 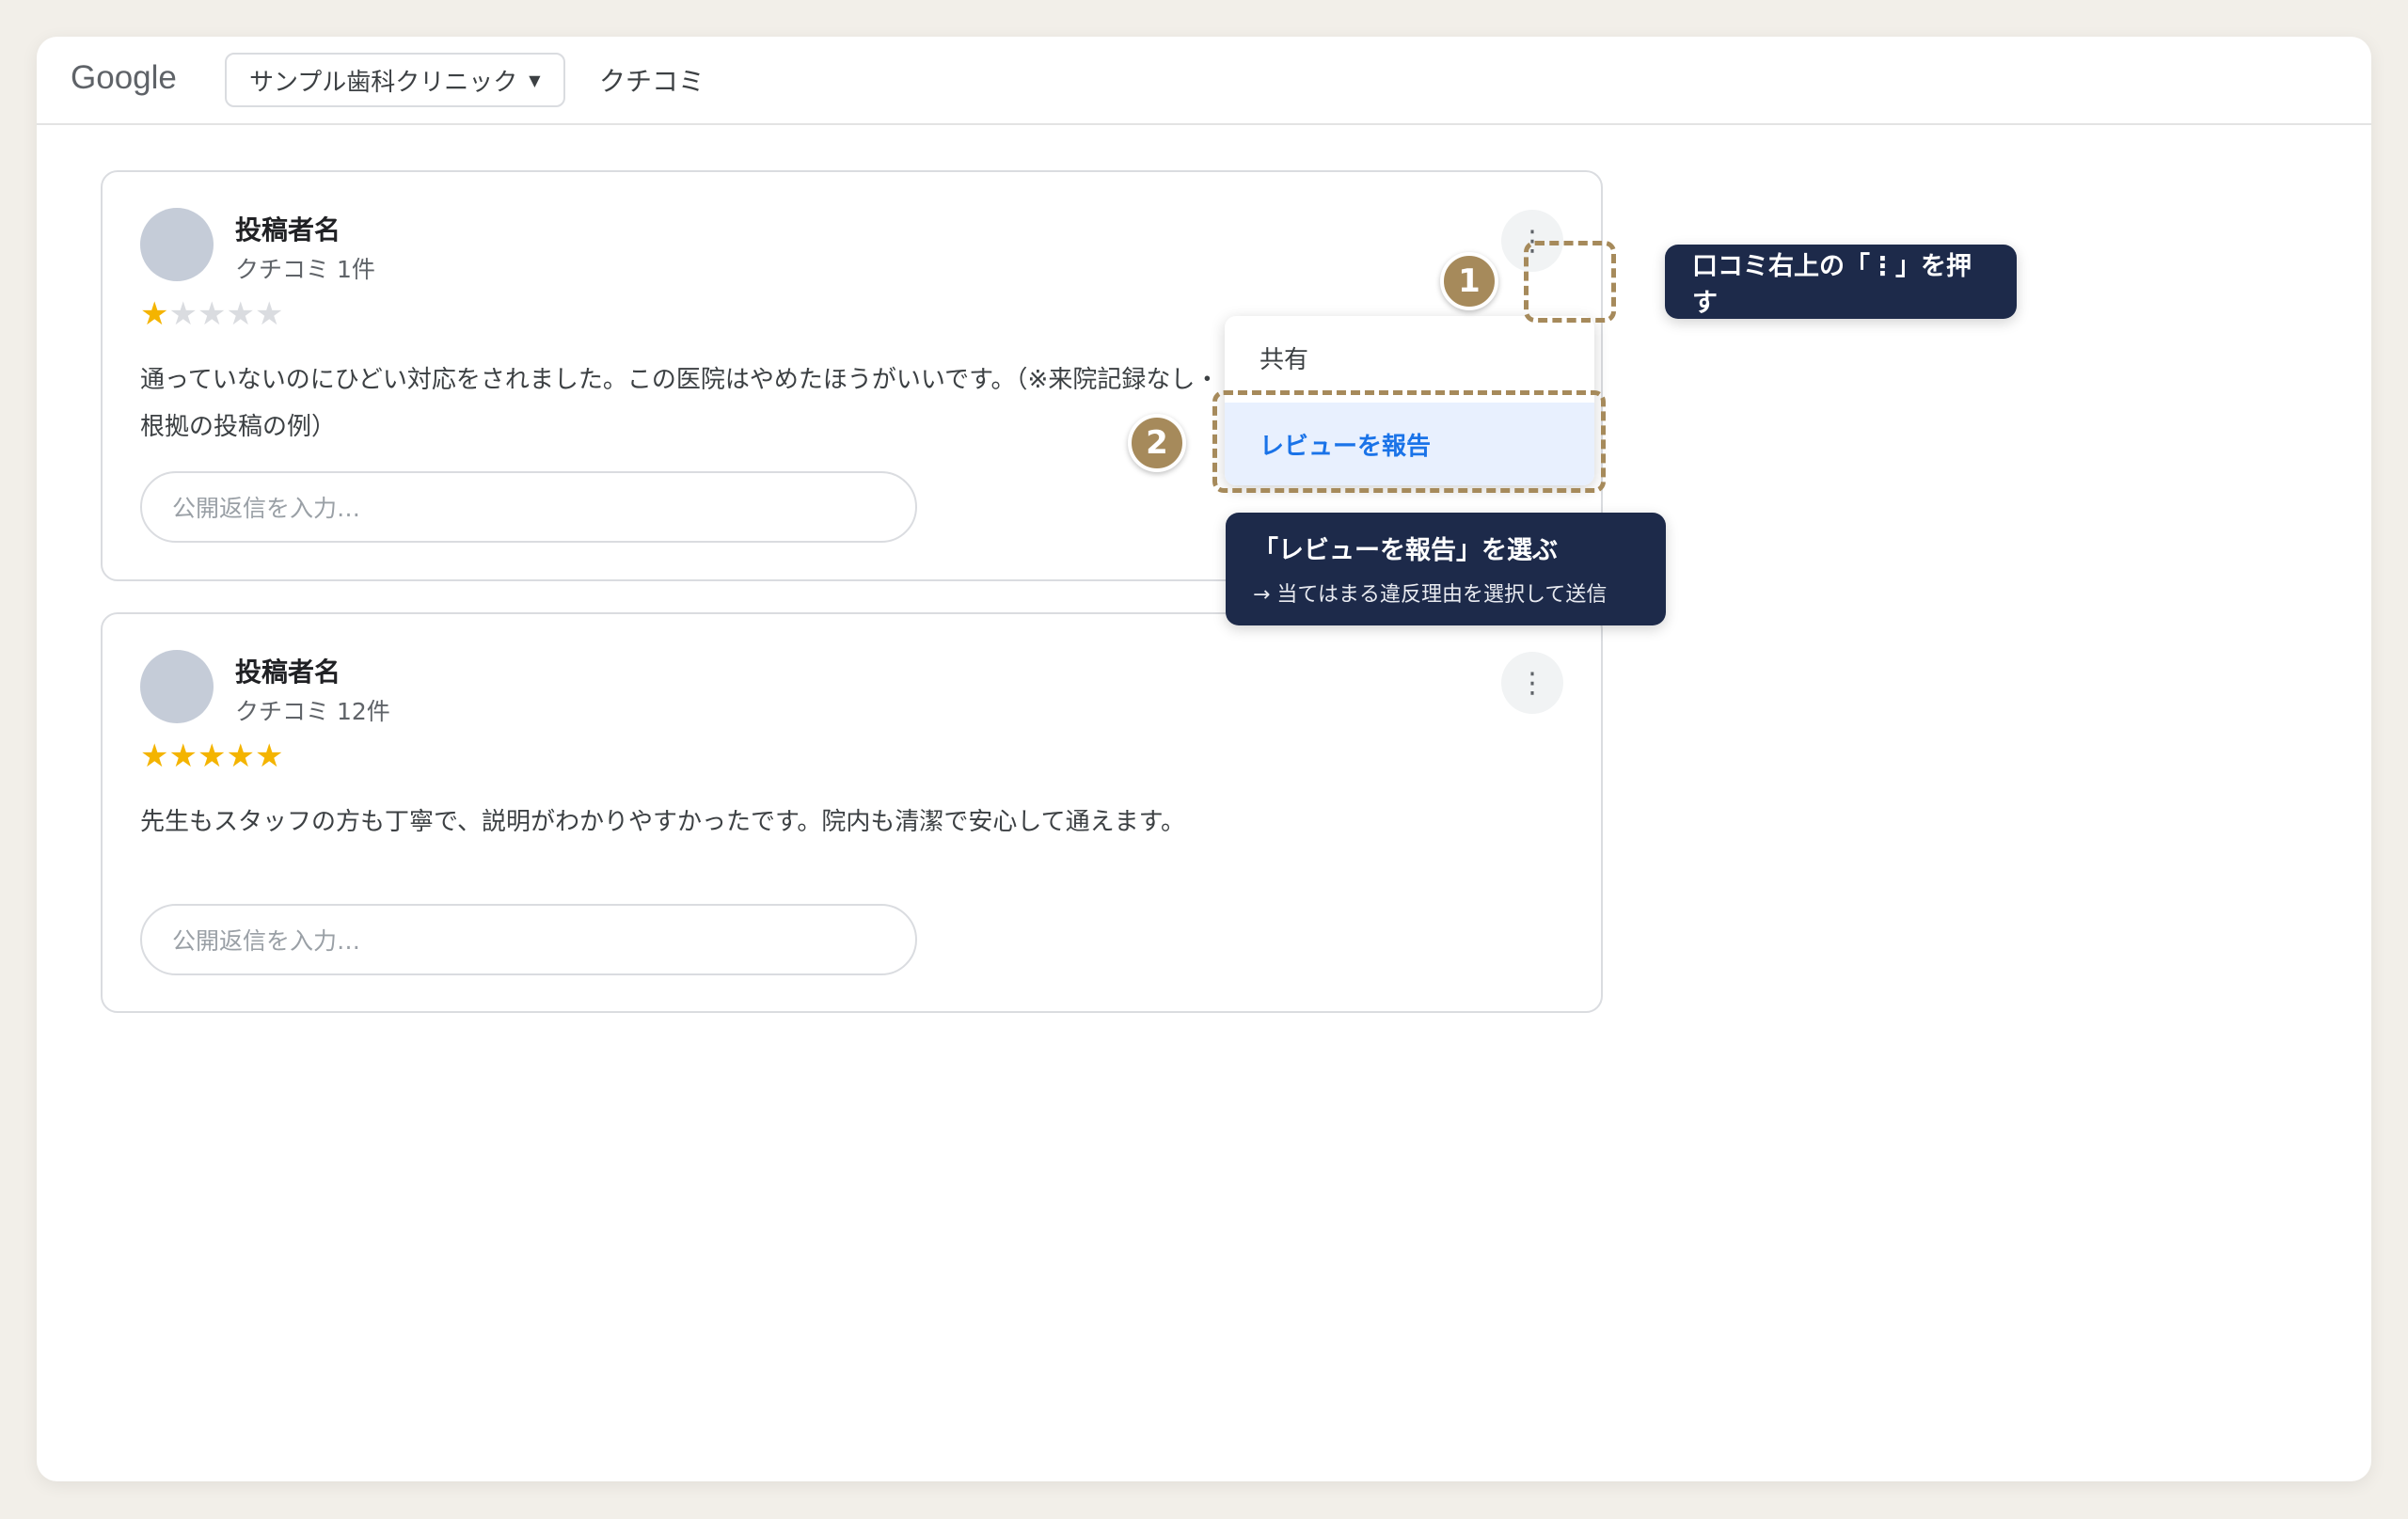 I want to click on caret-down-icon: ▼, so click(x=535, y=80).